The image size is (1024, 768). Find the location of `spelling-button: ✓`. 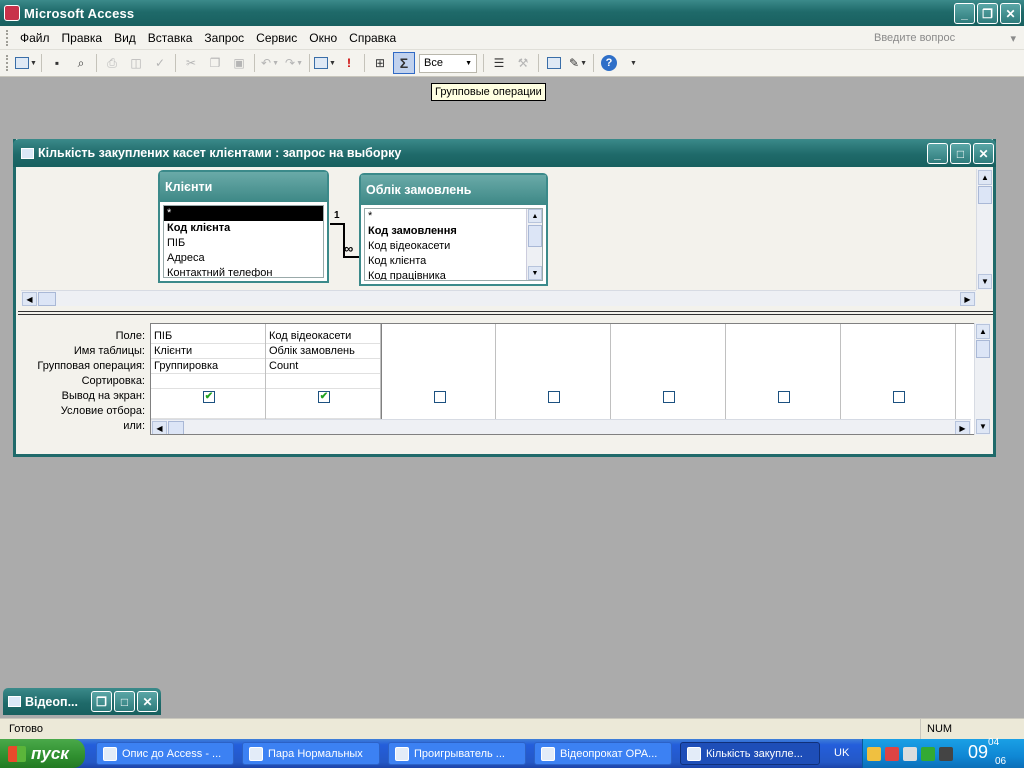

spelling-button: ✓ is located at coordinates (160, 63).